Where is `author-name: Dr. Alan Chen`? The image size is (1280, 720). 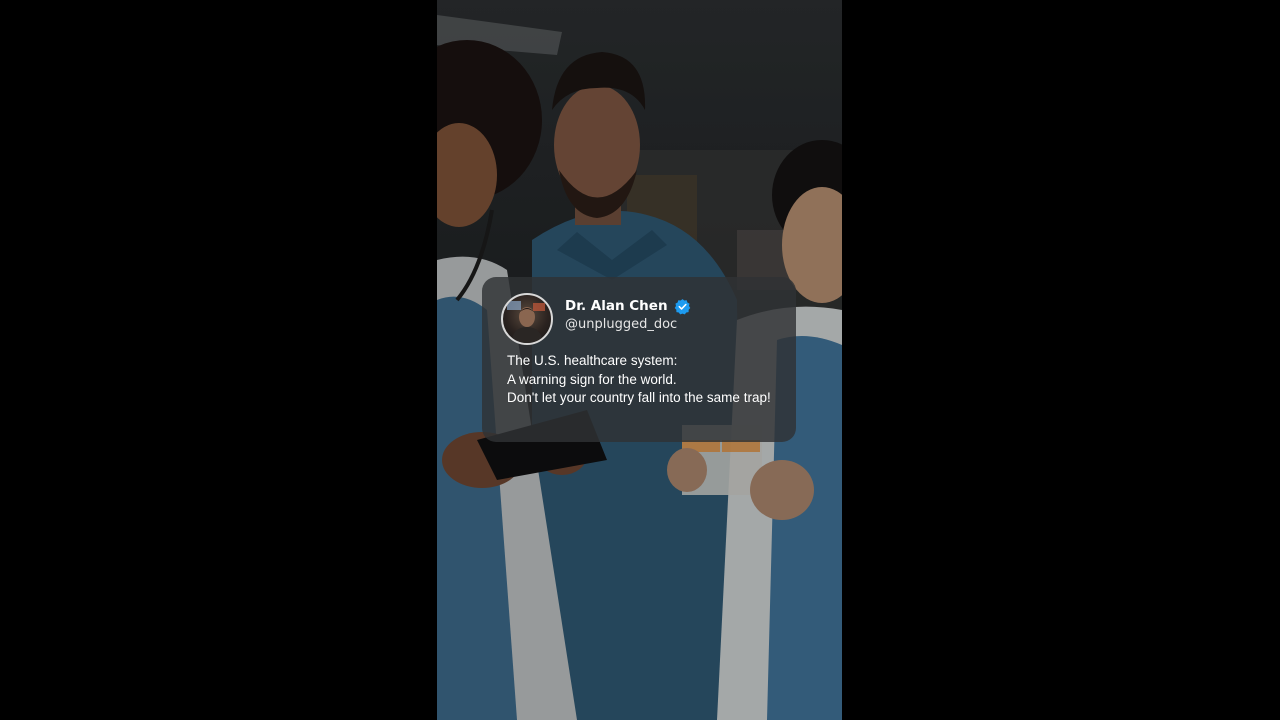
author-name: Dr. Alan Chen is located at coordinates (616, 306).